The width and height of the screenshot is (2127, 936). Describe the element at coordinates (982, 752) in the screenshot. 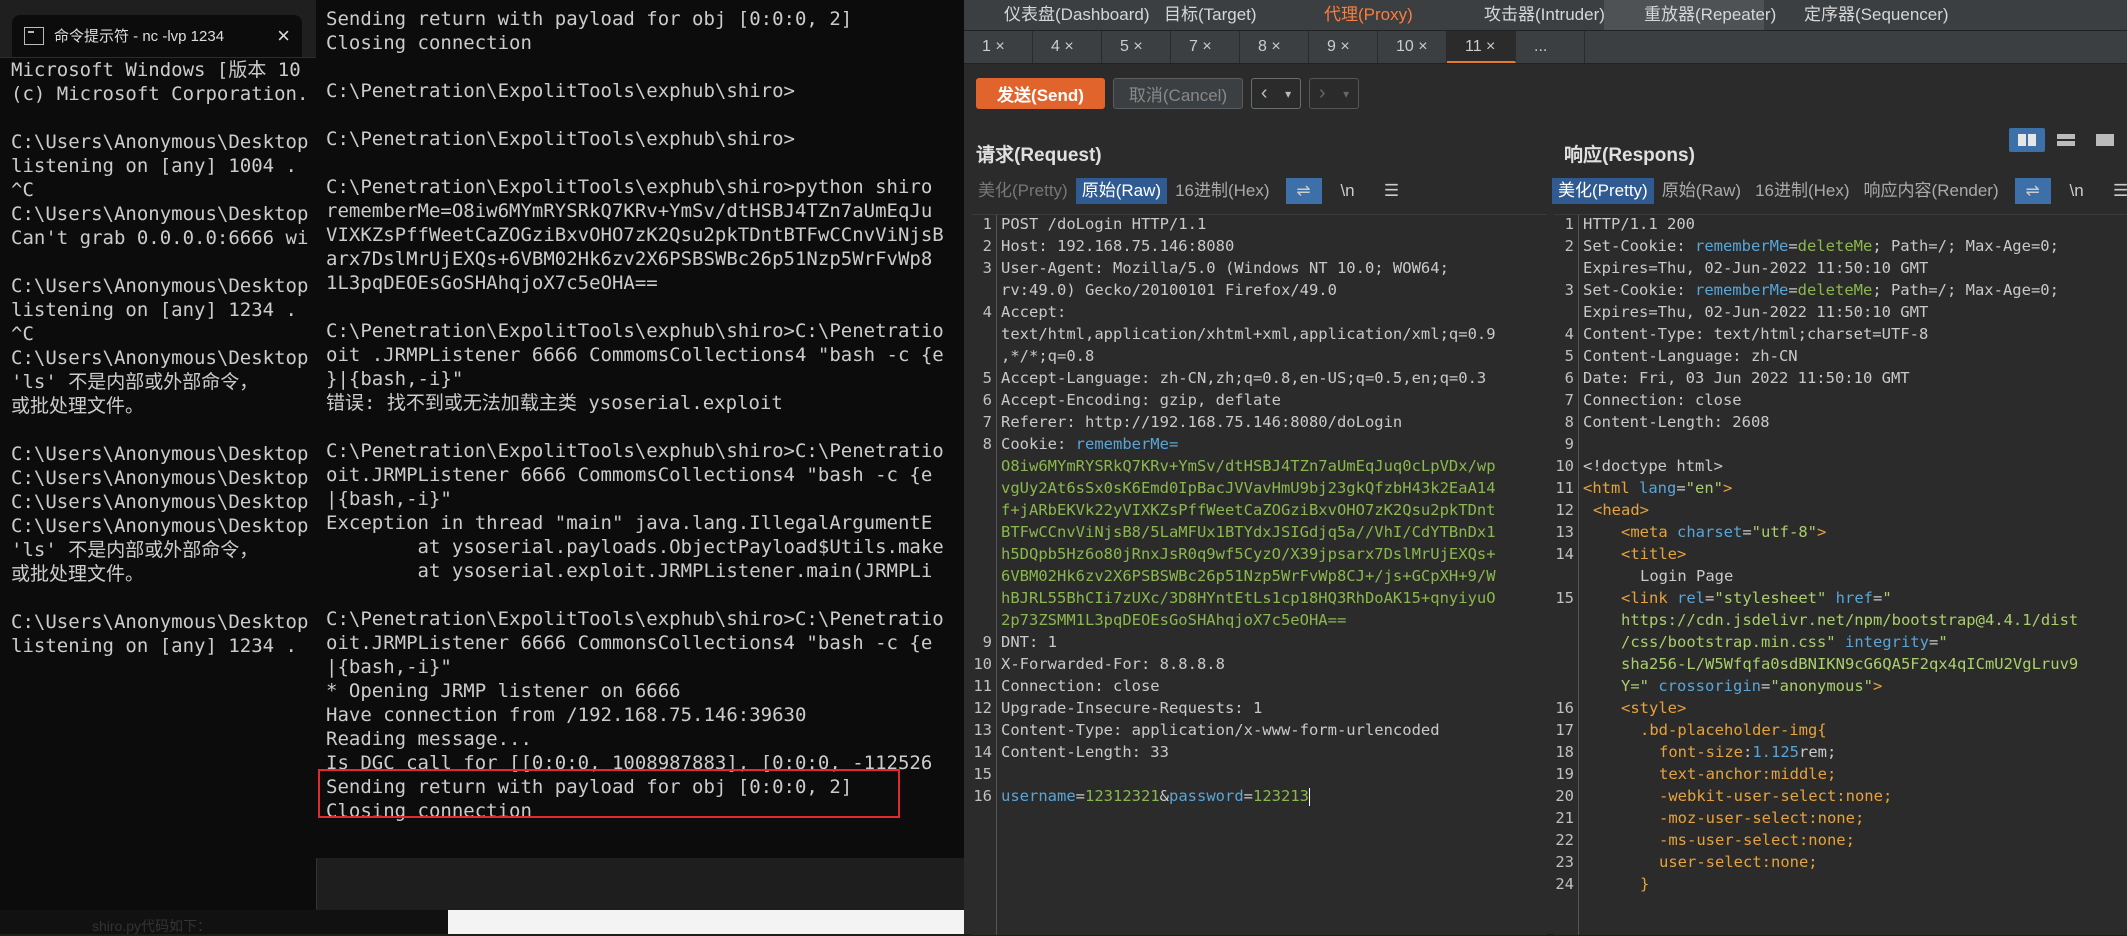

I see `line-number: 14` at that location.